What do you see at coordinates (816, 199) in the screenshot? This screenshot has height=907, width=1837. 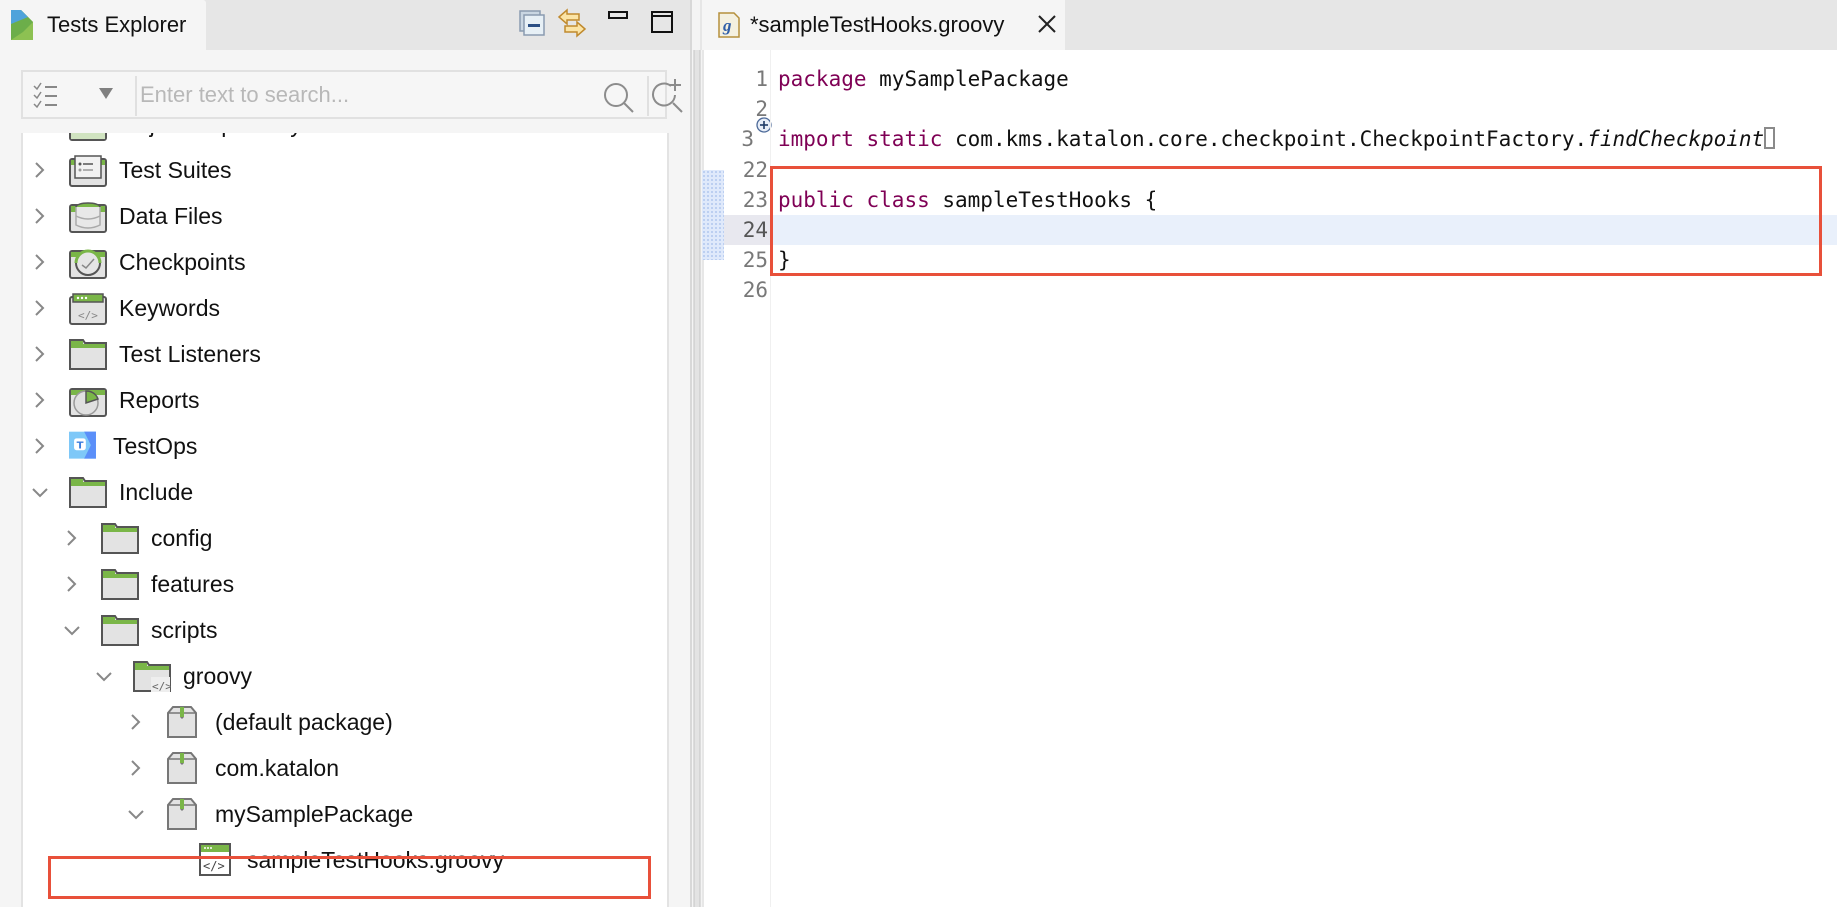 I see `code-keyword: public` at bounding box center [816, 199].